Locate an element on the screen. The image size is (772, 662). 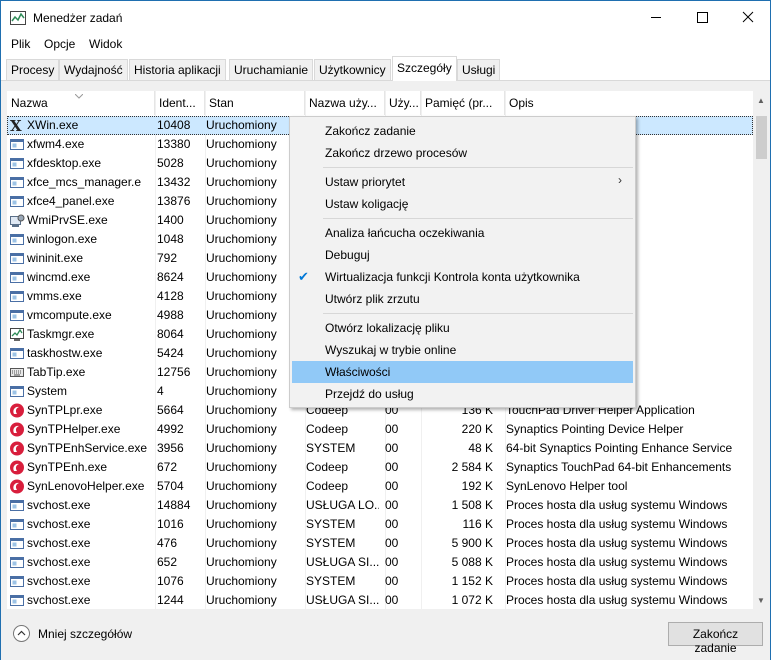
context-menu-item: Ustaw koligację is located at coordinates (462, 204).